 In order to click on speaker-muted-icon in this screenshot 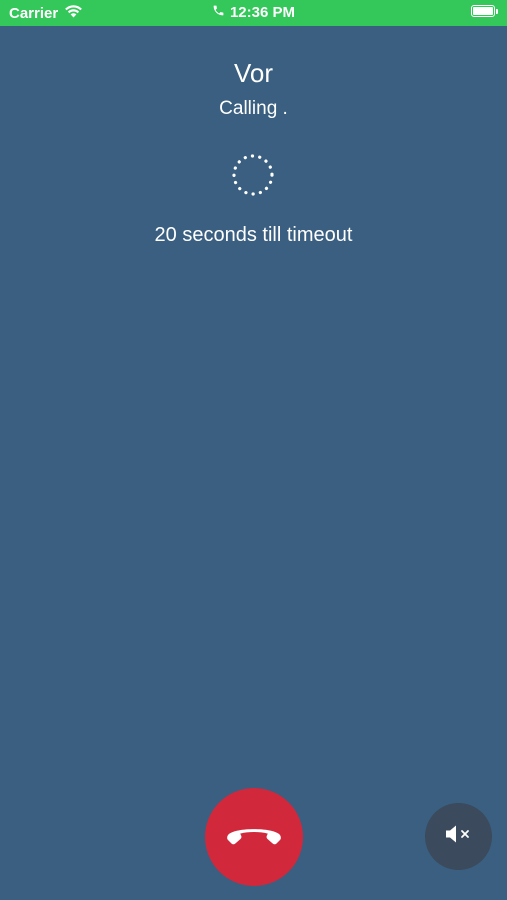, I will do `click(459, 836)`.